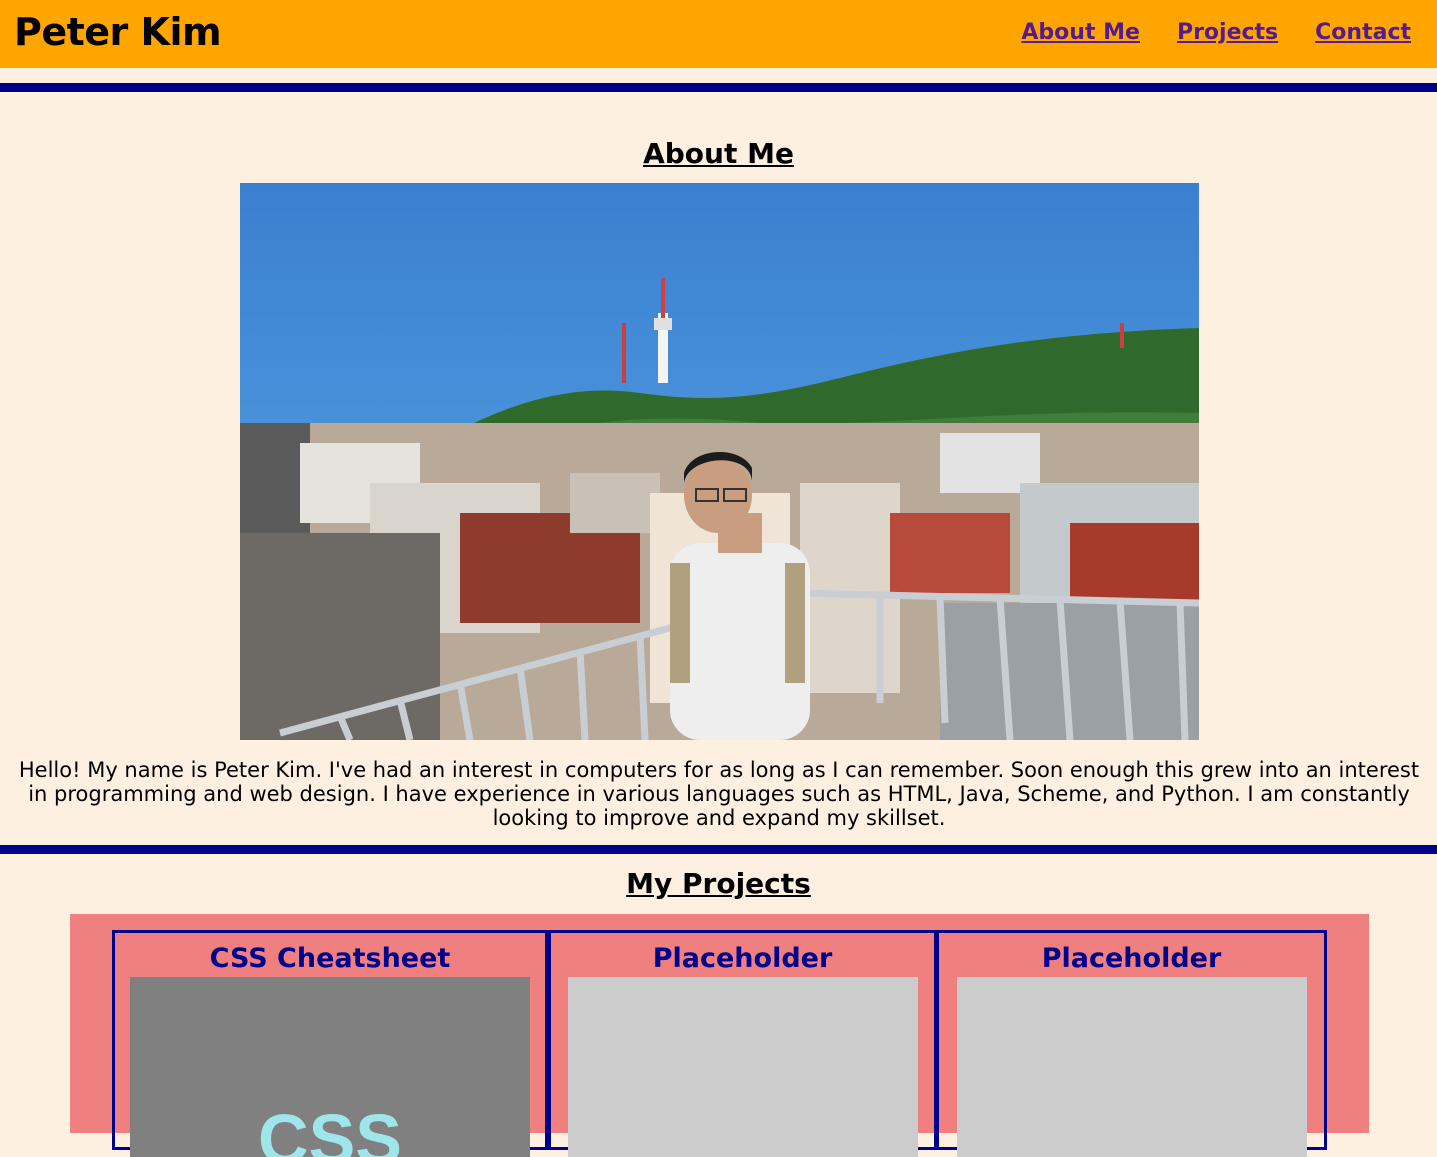  Describe the element at coordinates (1363, 32) in the screenshot. I see `nav-link-contact: Contact` at that location.